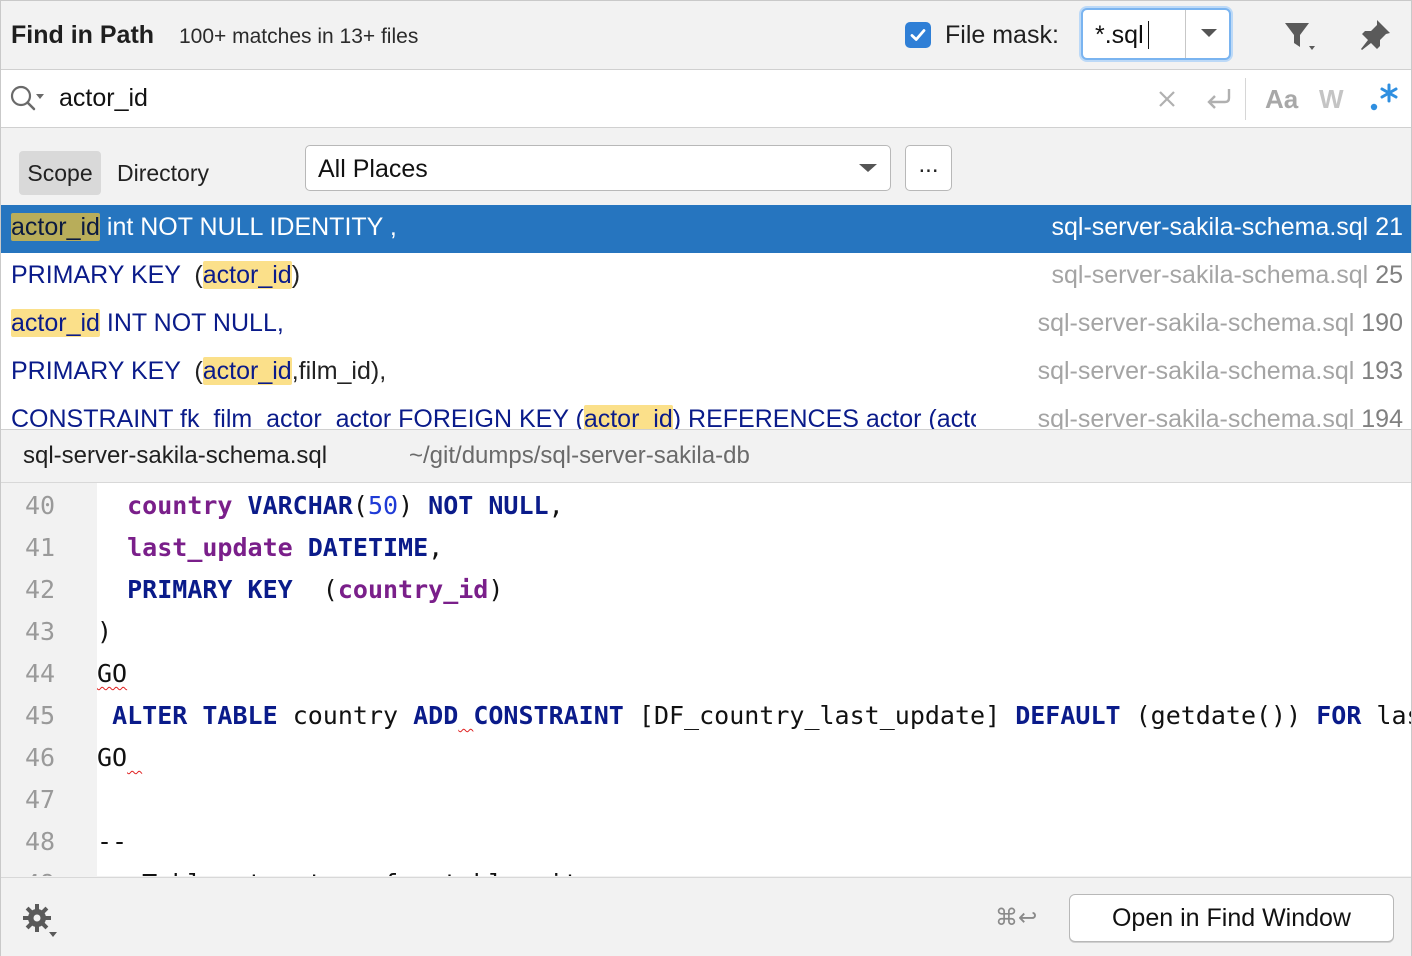 The width and height of the screenshot is (1412, 956). Describe the element at coordinates (1002, 35) in the screenshot. I see `file-mask-label: File mask:` at that location.